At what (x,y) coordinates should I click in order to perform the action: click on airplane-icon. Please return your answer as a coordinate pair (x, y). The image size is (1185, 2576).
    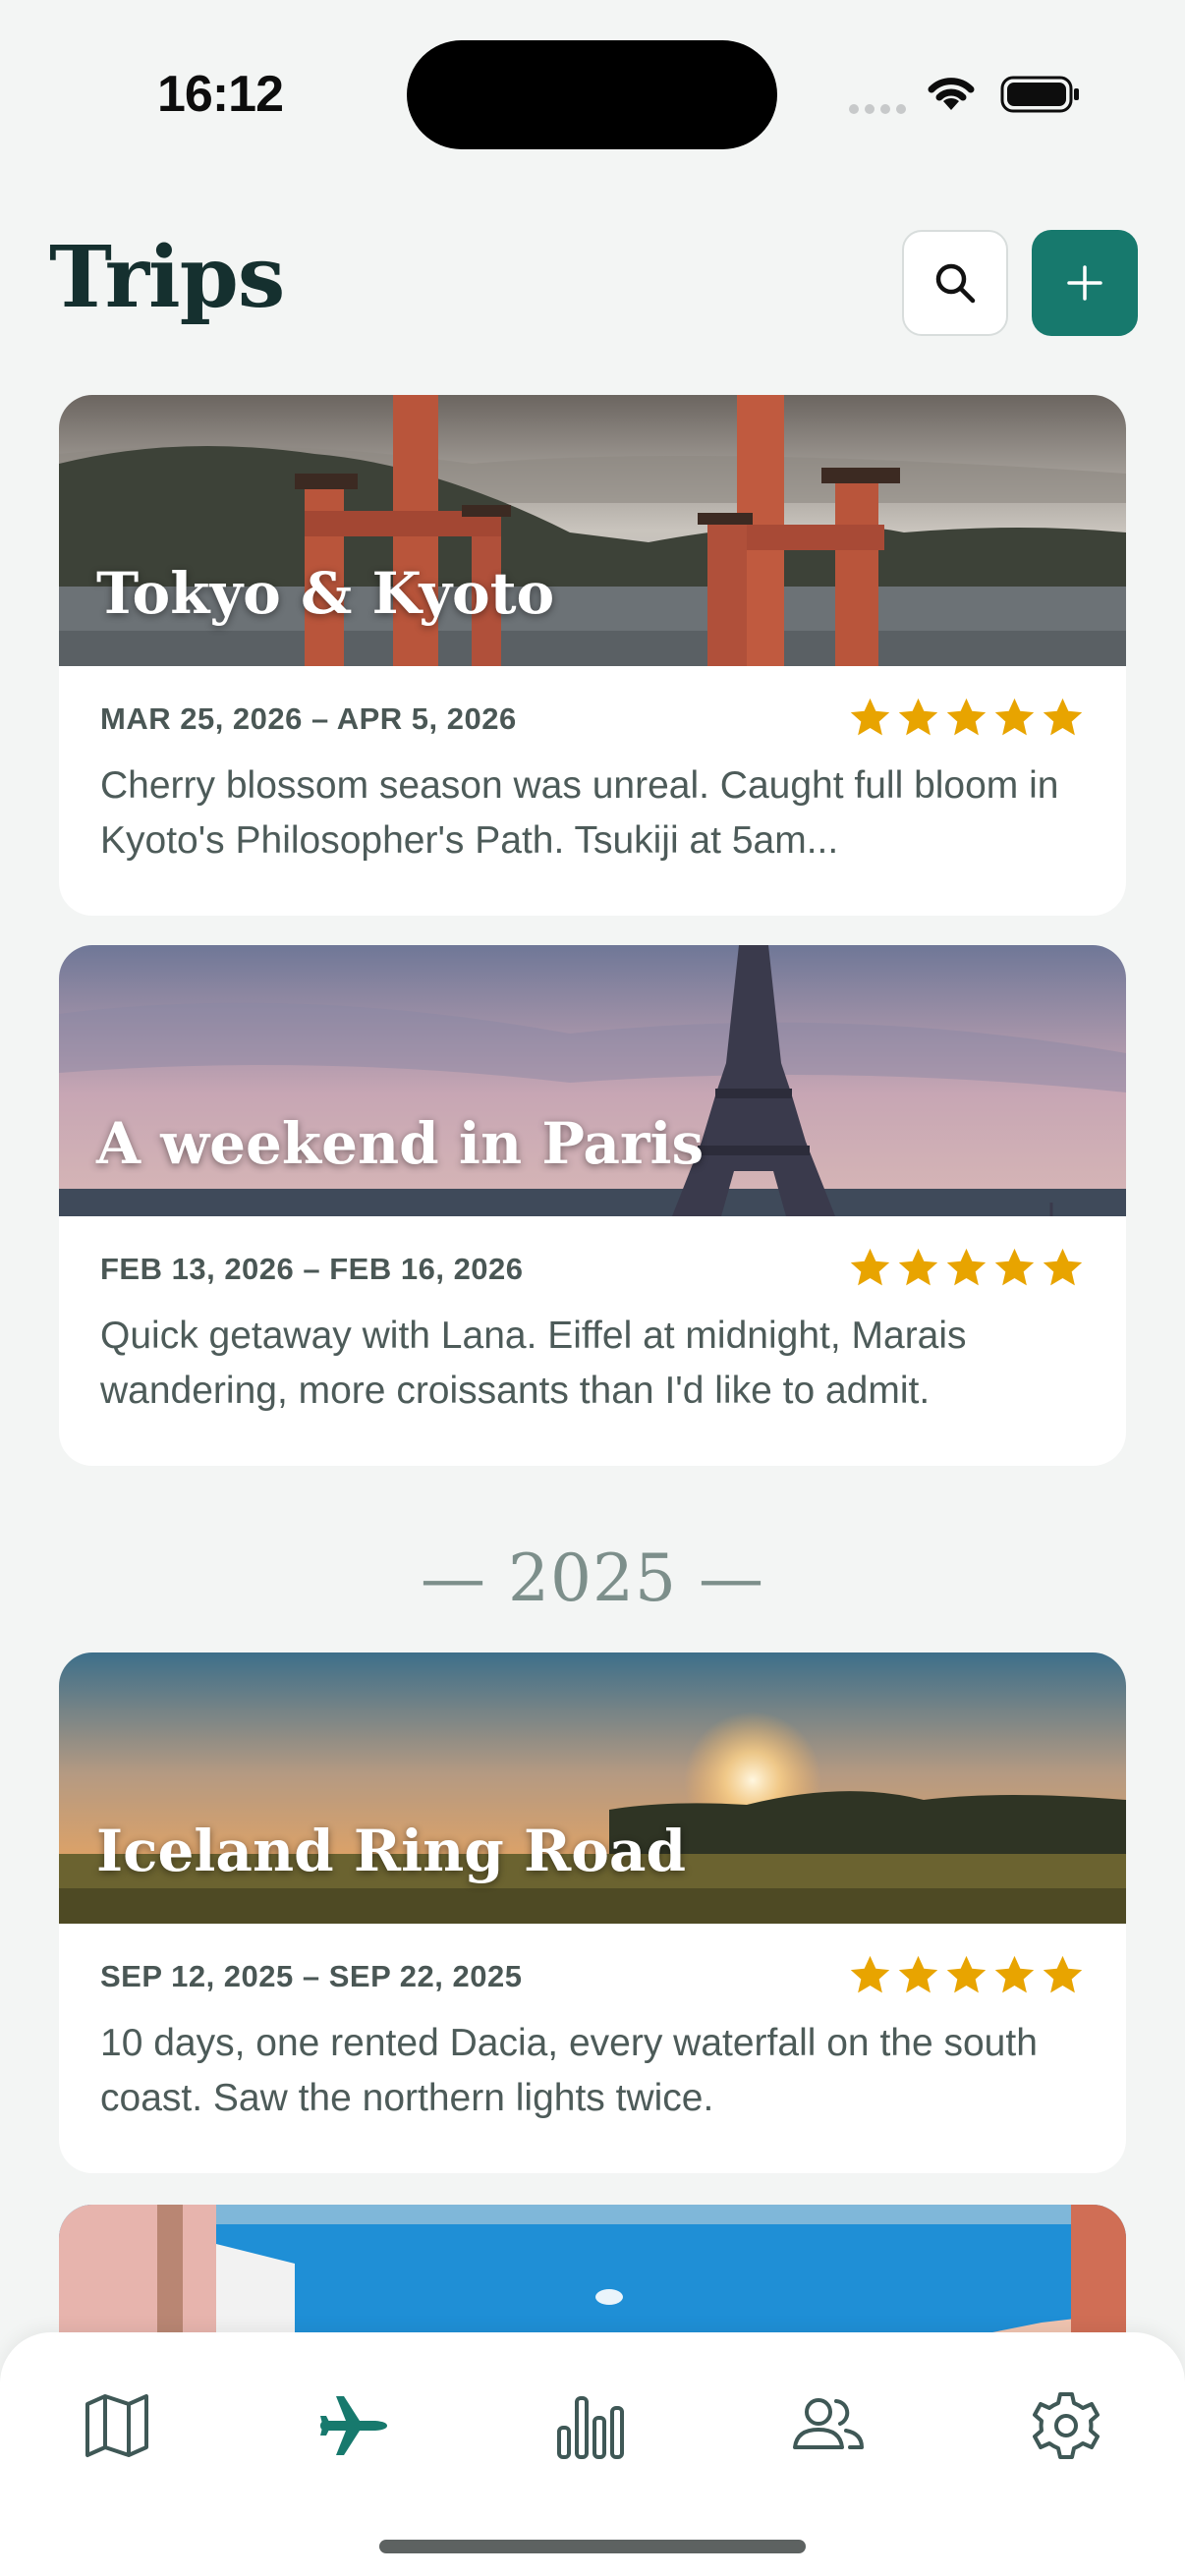
    Looking at the image, I should click on (353, 2425).